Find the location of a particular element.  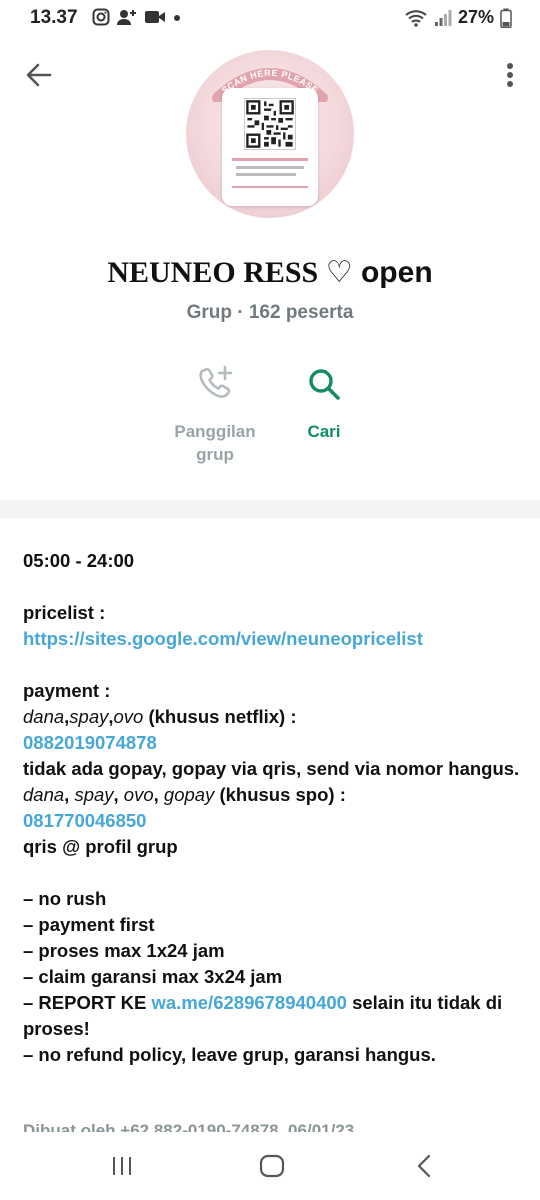

group-call-label-line2: grup is located at coordinates (215, 454).